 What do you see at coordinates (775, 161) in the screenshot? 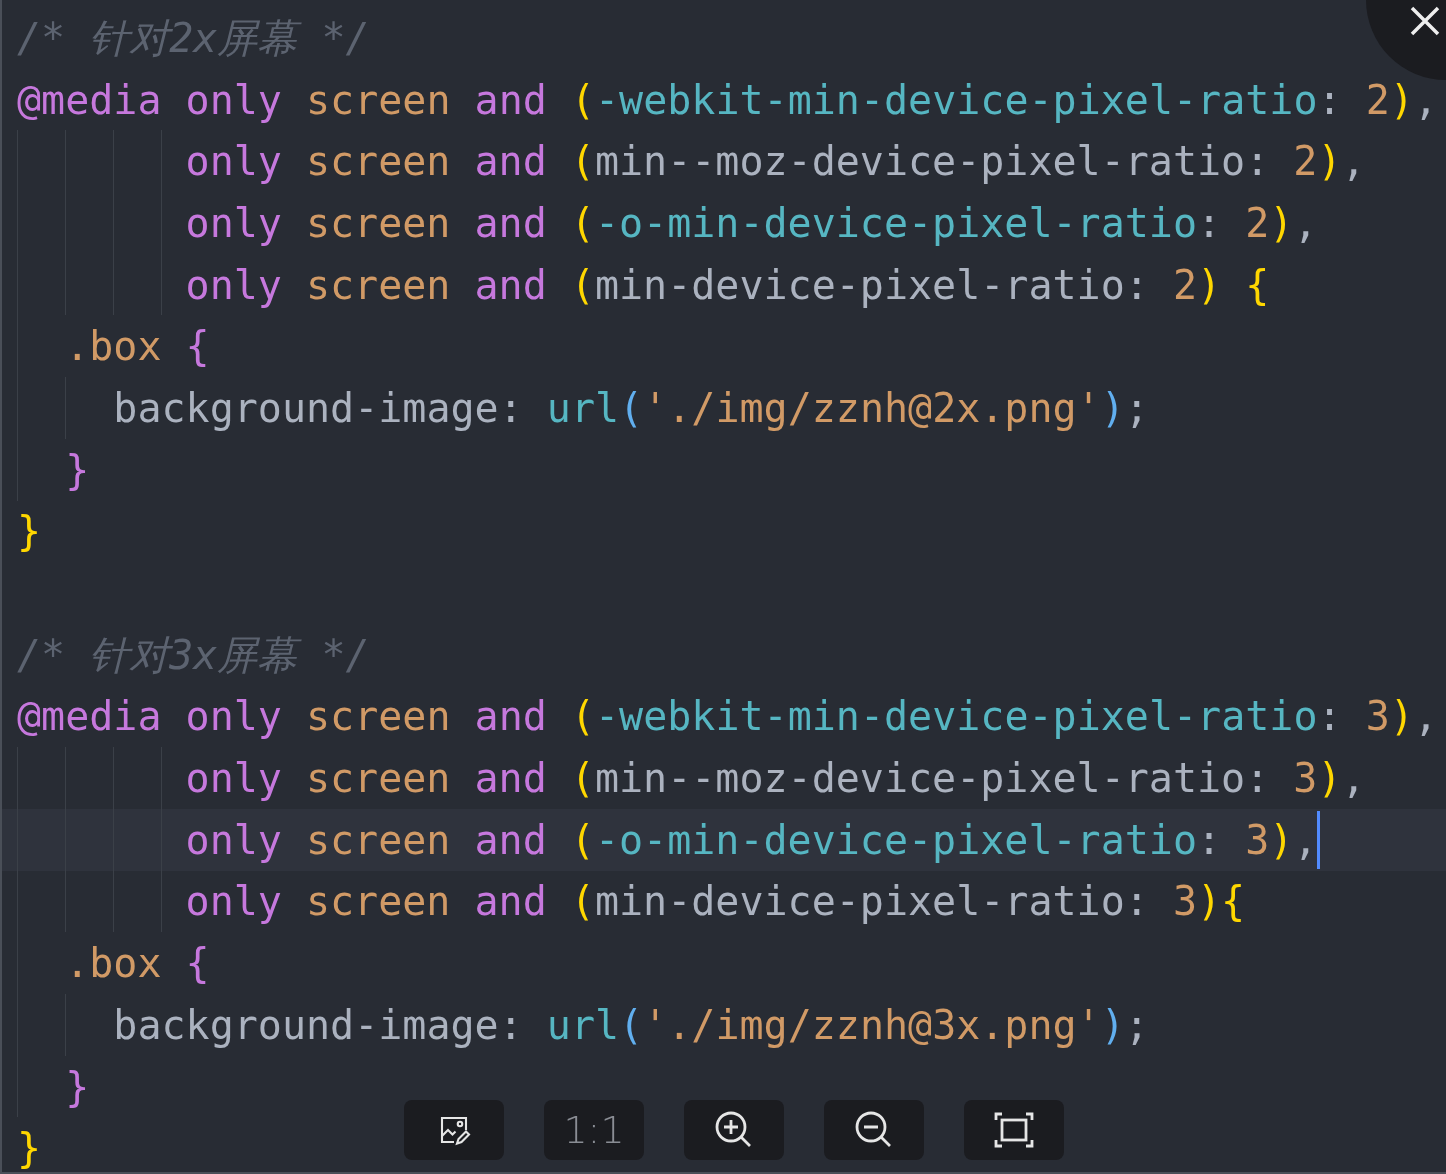
I see `code-line: only screen and (min--moz-device-pixel-ratio: 2),` at bounding box center [775, 161].